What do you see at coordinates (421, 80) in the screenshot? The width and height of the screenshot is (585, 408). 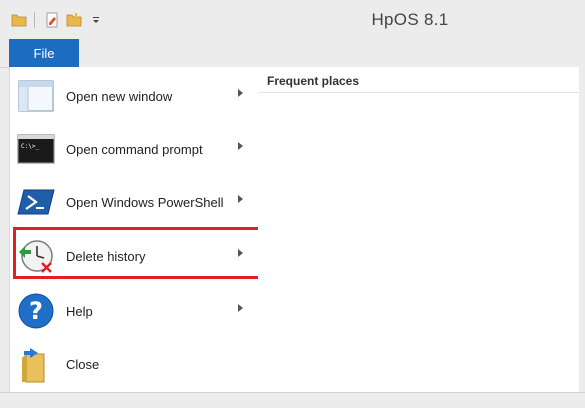 I see `frequent-places-header: Frequent places` at bounding box center [421, 80].